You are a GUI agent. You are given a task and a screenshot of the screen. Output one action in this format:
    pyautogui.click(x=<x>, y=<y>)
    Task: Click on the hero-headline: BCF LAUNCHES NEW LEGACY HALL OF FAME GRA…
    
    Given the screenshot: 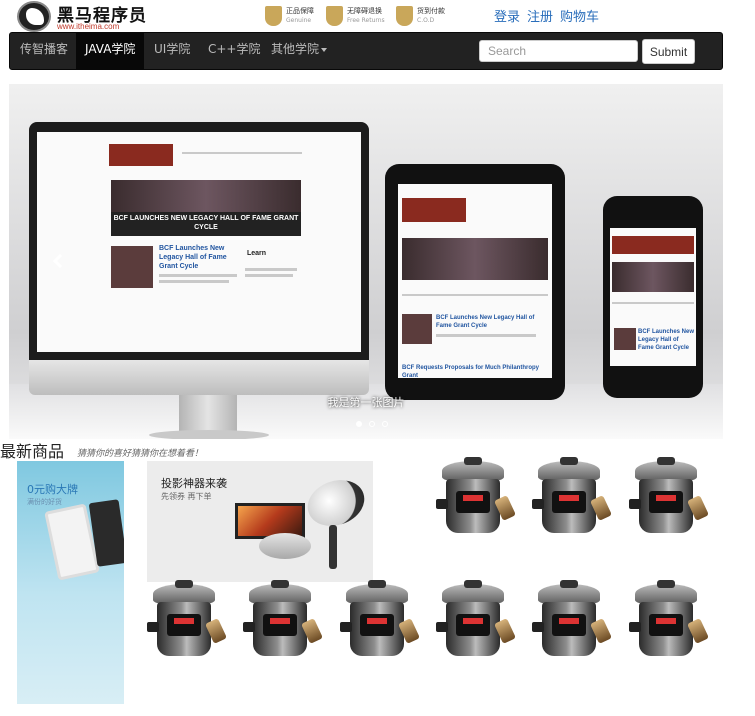 What is the action you would take?
    pyautogui.click(x=206, y=224)
    